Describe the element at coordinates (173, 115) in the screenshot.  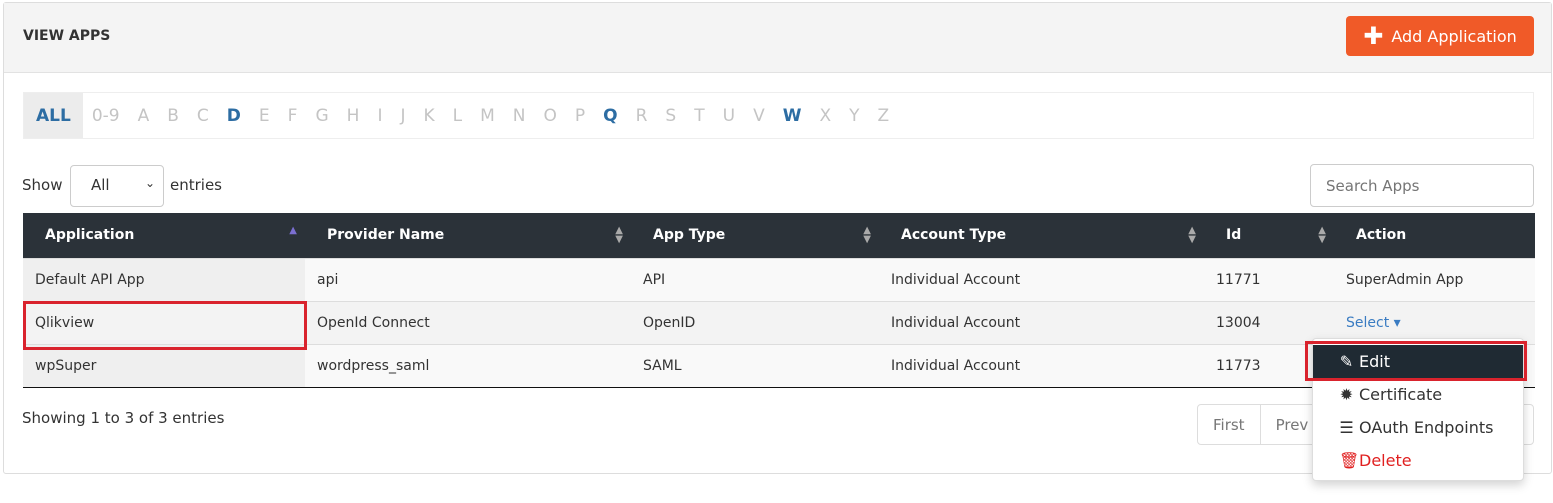
I see `alpha-filter-b: B` at that location.